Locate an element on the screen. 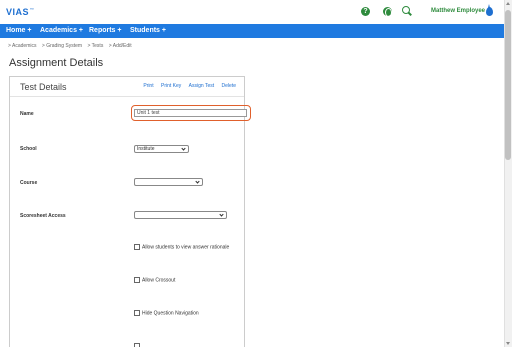 The width and height of the screenshot is (512, 347). school-select: Institute is located at coordinates (161, 149).